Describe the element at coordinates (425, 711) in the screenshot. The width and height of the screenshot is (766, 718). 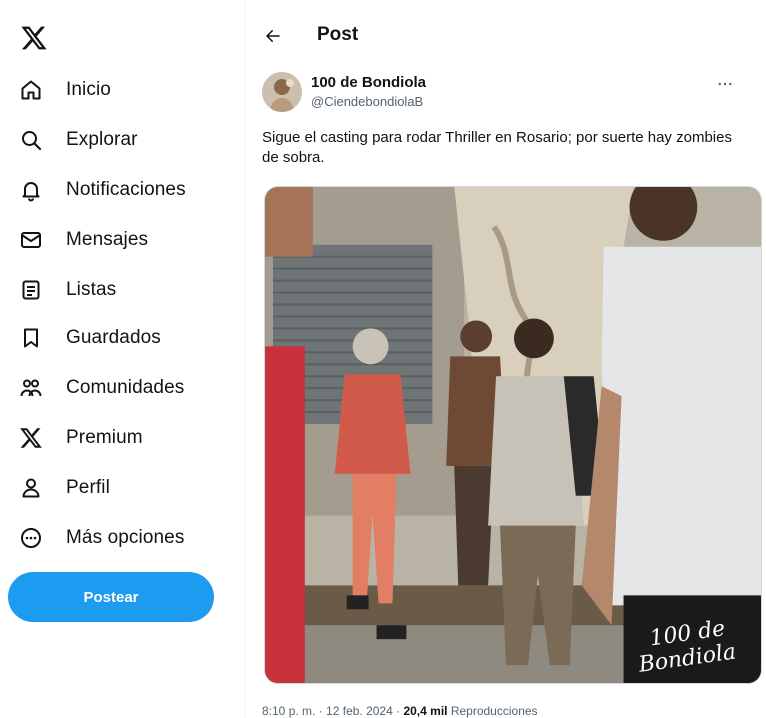
I see `views-count: 20,4 mil` at that location.